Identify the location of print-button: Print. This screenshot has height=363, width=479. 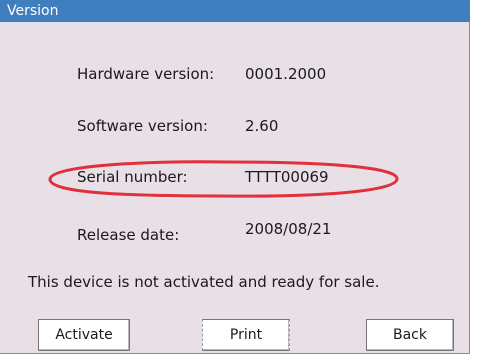
(246, 335).